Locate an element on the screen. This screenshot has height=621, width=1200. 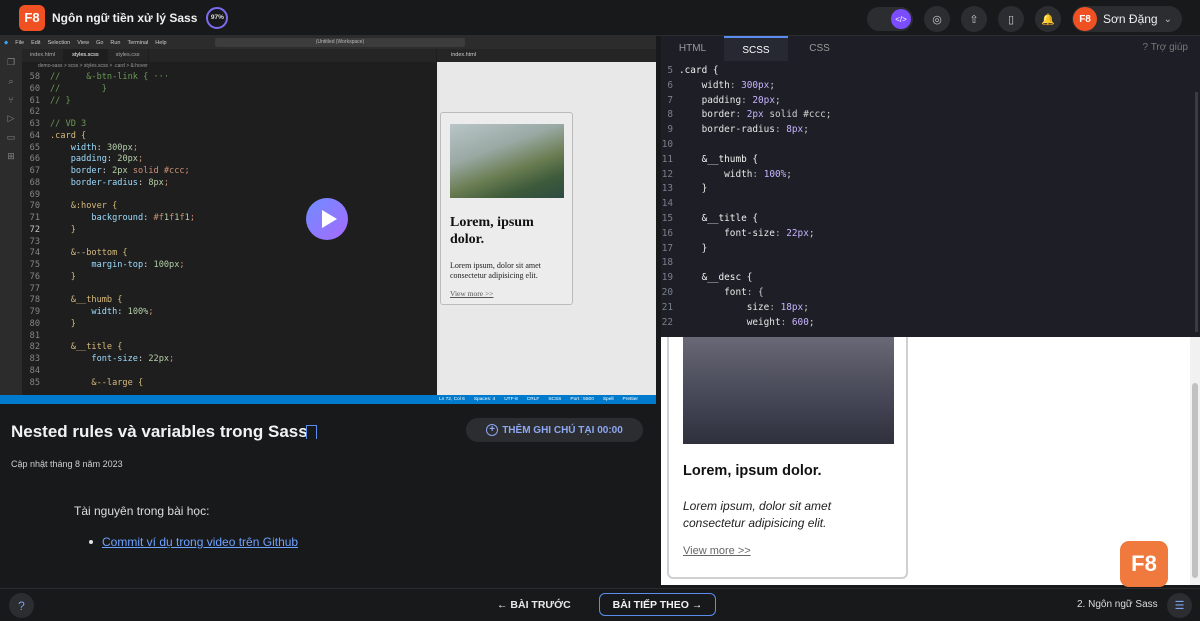
code-line: 76 } is located at coordinates (229, 278).